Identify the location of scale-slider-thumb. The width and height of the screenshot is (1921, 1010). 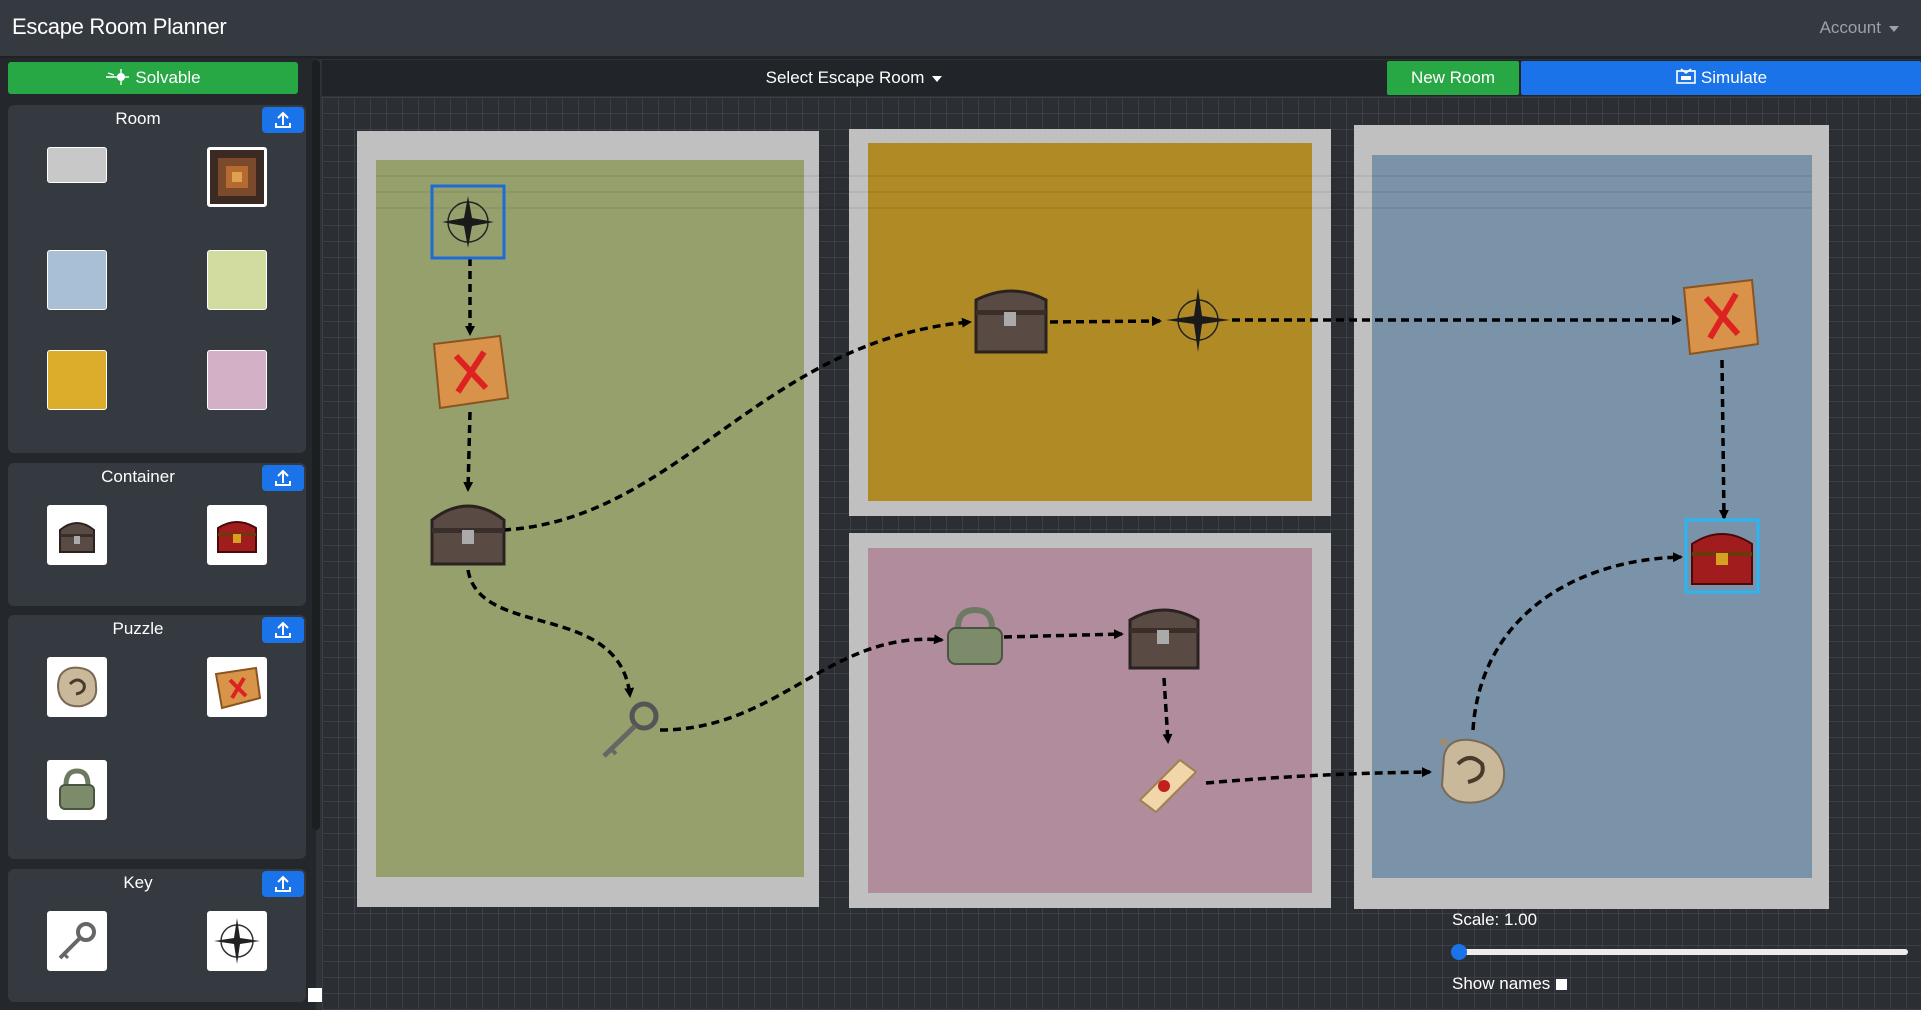
(1459, 952).